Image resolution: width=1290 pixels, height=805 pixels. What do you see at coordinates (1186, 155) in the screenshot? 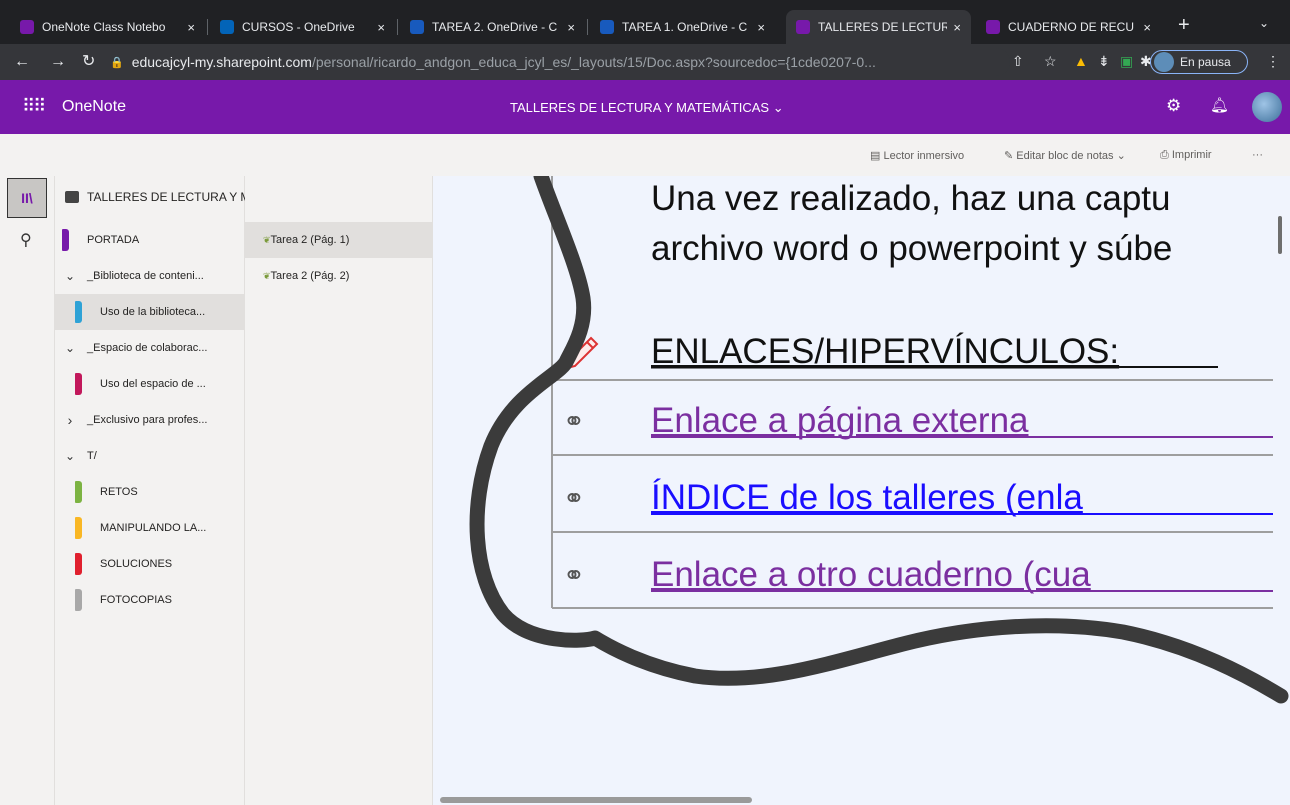
I see `print-button: ⎙ Imprimir` at bounding box center [1186, 155].